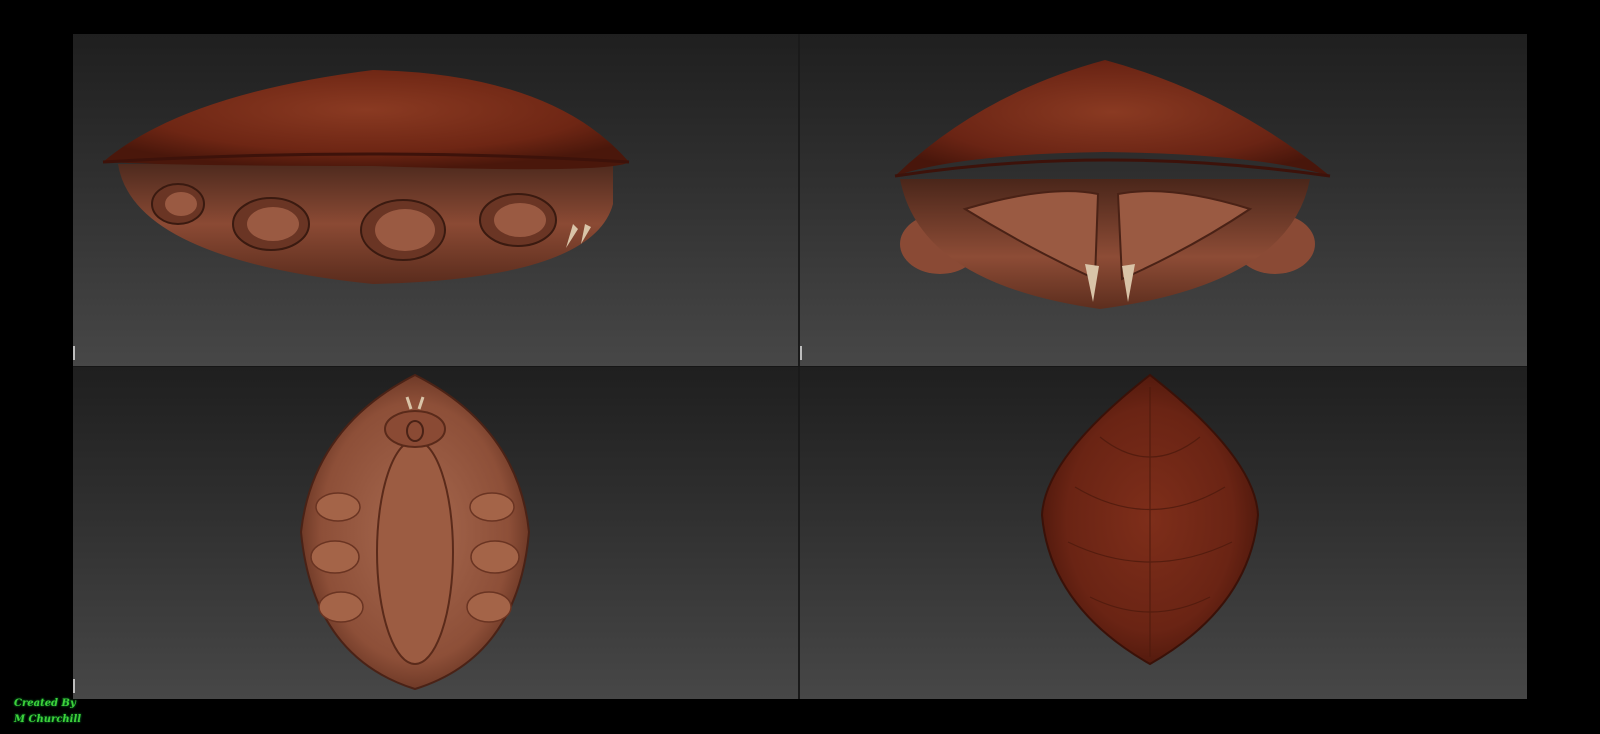 This screenshot has height=734, width=1600. Describe the element at coordinates (47, 712) in the screenshot. I see `author-credit: Created By M Churchill` at that location.